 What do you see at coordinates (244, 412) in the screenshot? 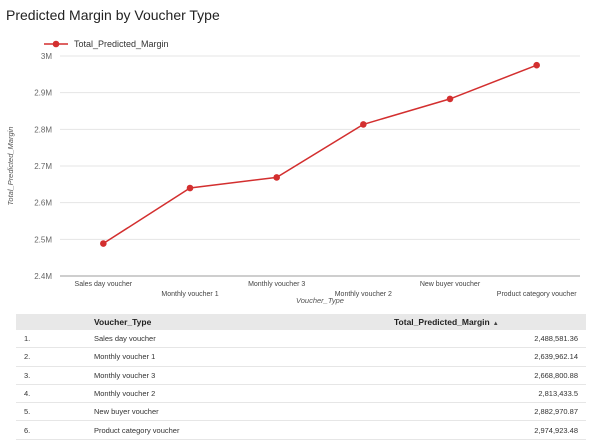
I see `row-voucher-type: New buyer voucher` at bounding box center [244, 412].